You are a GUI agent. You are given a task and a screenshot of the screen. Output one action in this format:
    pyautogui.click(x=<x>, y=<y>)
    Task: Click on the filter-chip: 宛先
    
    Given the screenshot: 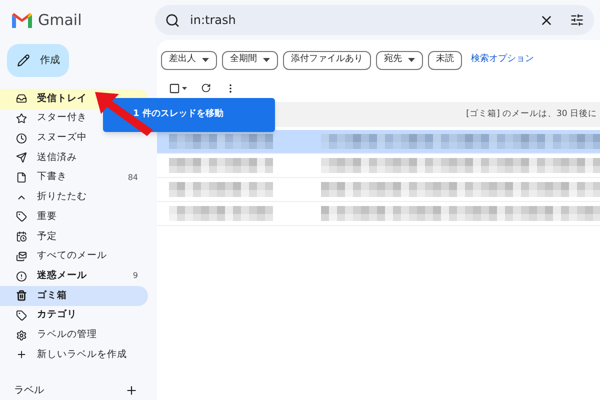 What is the action you would take?
    pyautogui.click(x=399, y=60)
    